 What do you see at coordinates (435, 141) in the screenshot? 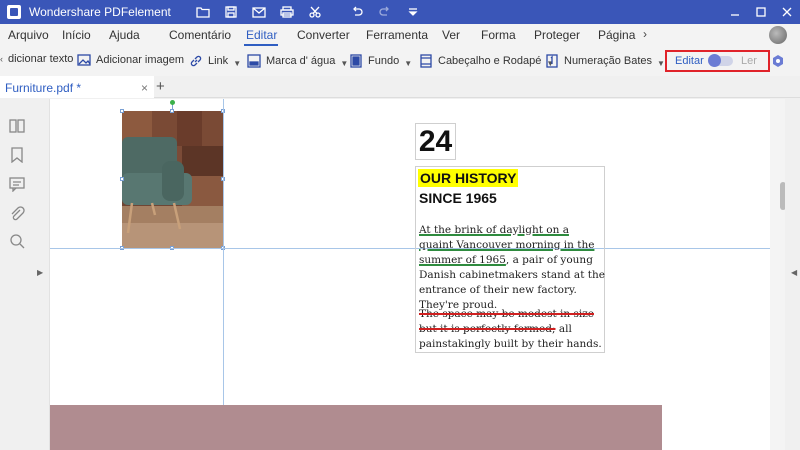
I see `page-number-block: 24` at bounding box center [435, 141].